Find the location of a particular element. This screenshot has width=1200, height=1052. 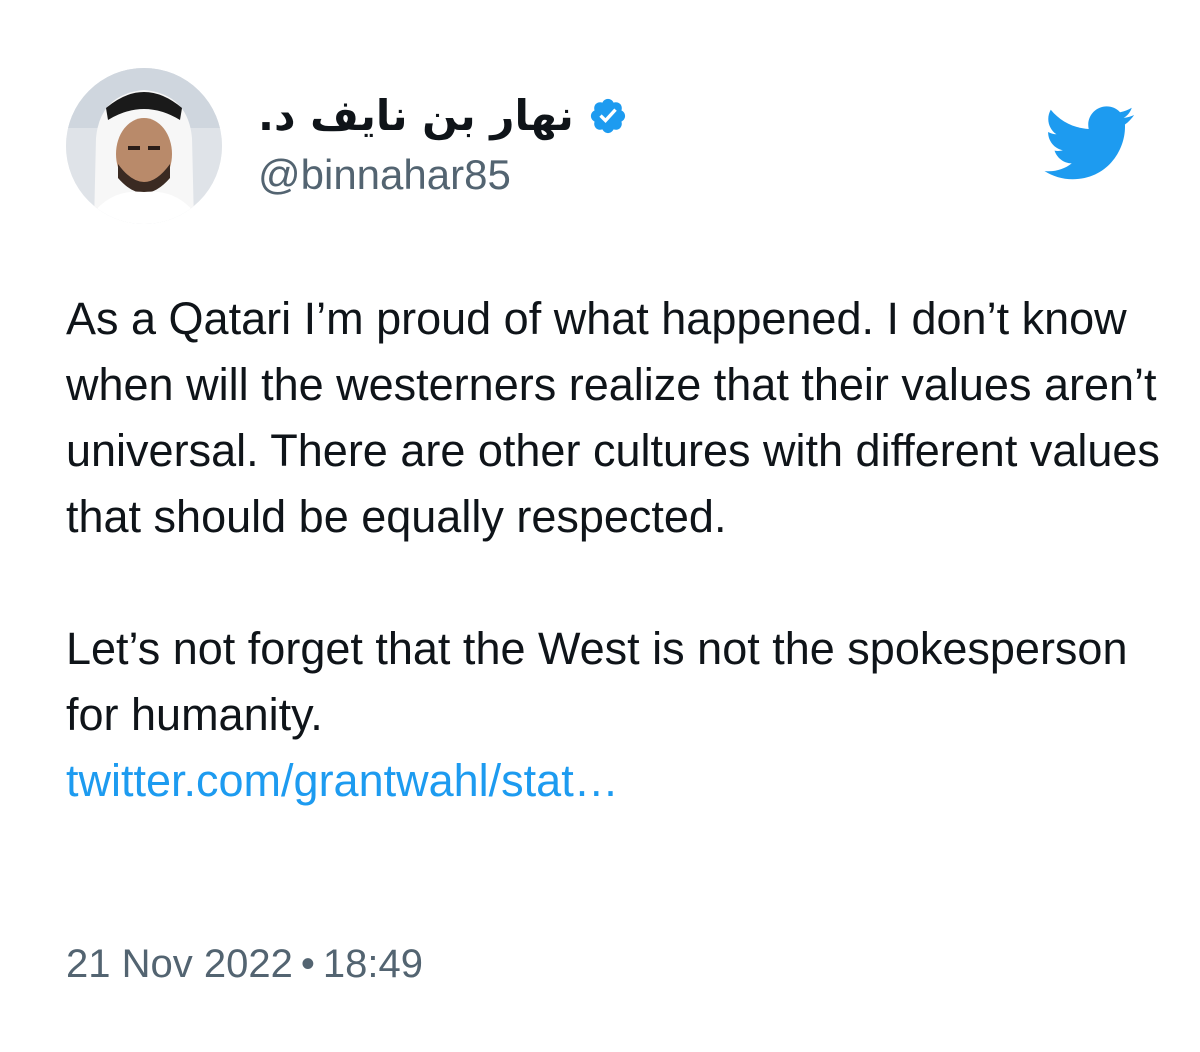

twitter-bird-icon is located at coordinates (1090, 144).